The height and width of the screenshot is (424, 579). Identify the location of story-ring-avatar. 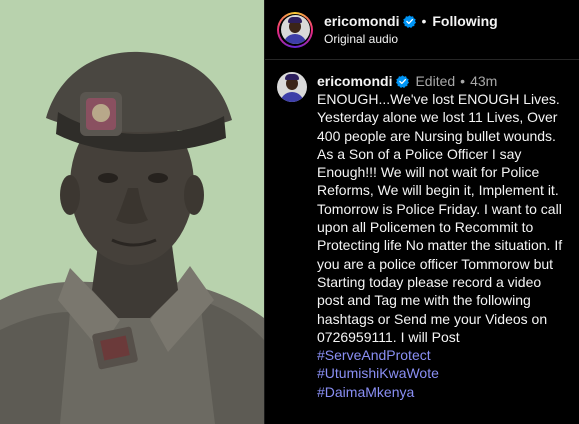
(295, 29).